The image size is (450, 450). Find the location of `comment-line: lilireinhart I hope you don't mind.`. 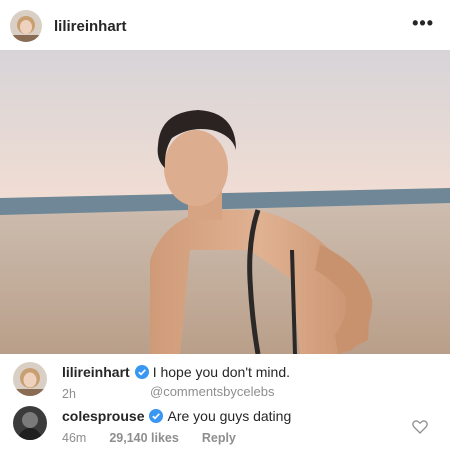

comment-line: lilireinhart I hope you don't mind. is located at coordinates (176, 372).